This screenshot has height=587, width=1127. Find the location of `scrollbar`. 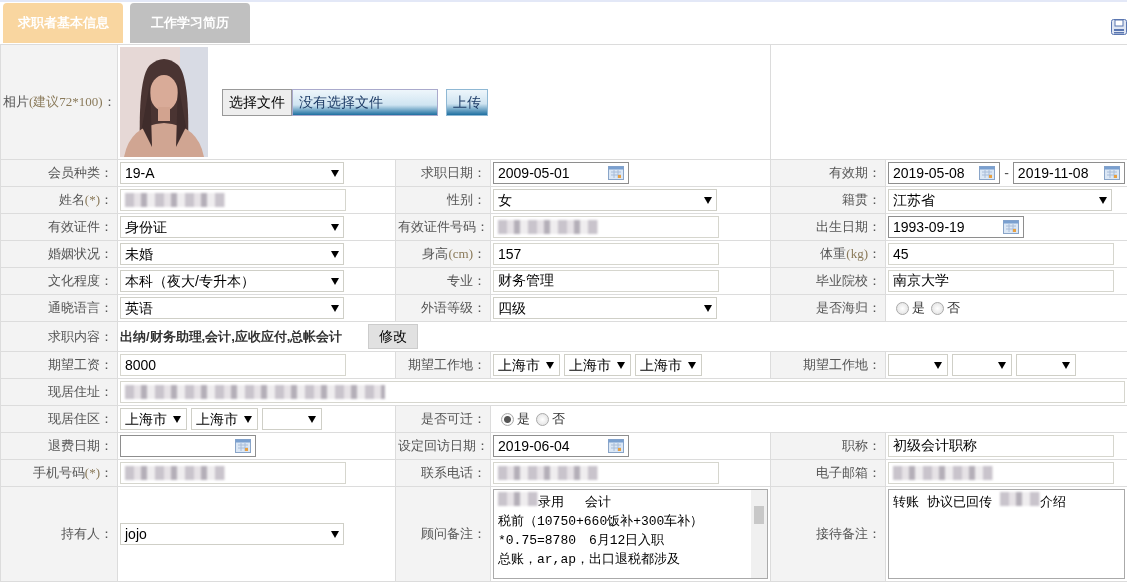

scrollbar is located at coordinates (759, 534).